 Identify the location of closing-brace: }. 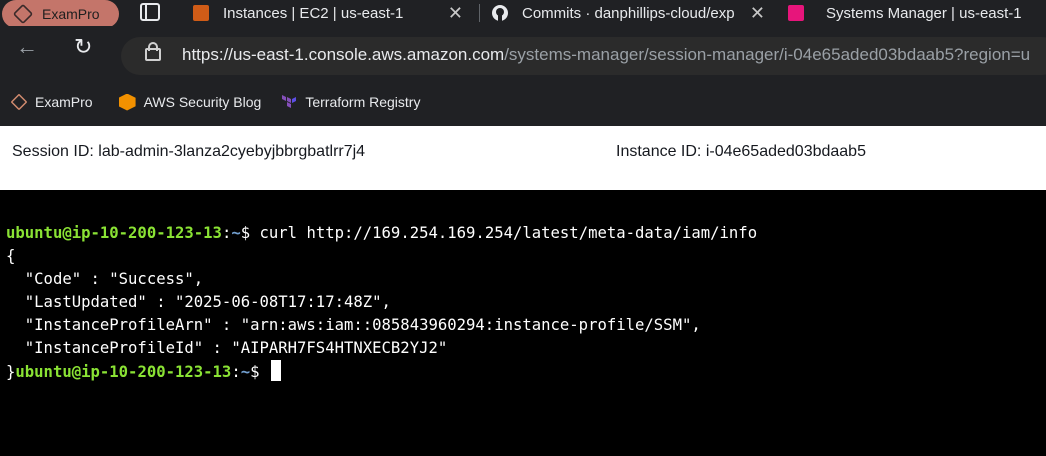
(11, 372).